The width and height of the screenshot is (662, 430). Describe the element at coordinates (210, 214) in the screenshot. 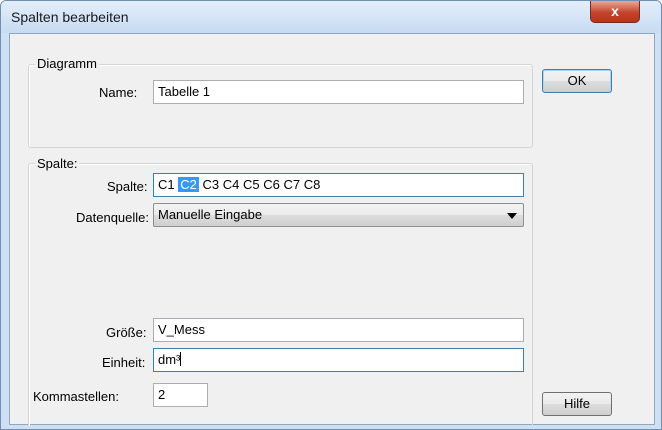

I see `datenquelle-value: Manuelle Eingabe` at that location.